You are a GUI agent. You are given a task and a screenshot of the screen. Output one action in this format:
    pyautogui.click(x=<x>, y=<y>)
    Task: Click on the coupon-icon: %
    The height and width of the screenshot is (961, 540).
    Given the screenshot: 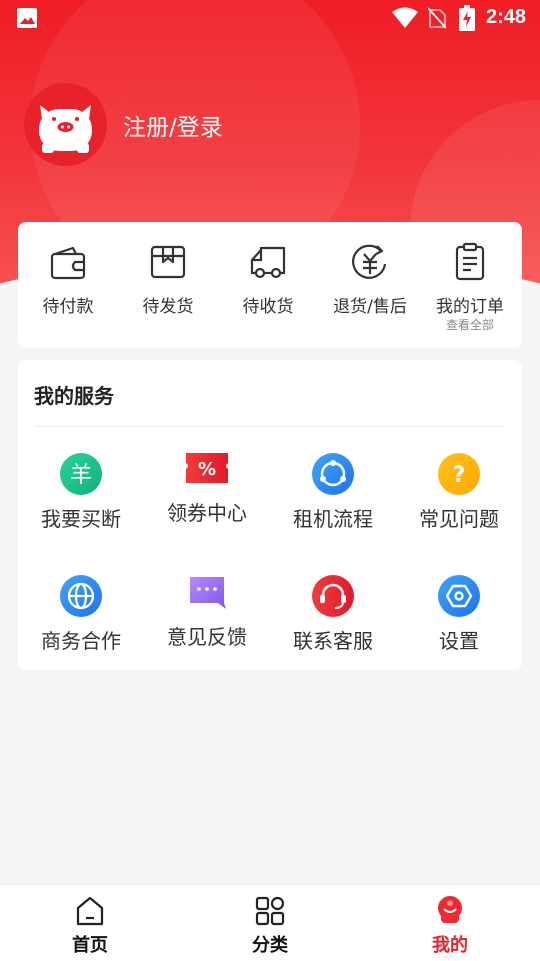 What is the action you would take?
    pyautogui.click(x=207, y=468)
    